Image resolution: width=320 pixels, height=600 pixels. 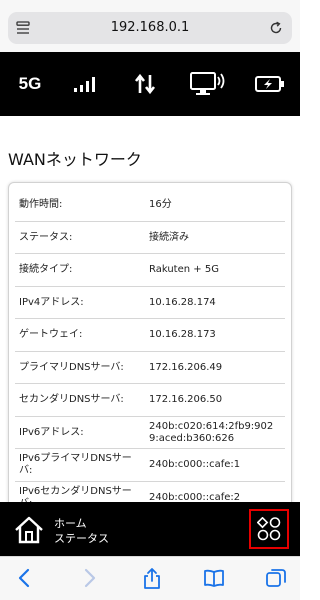 What do you see at coordinates (169, 237) in the screenshot?
I see `row-value: 接続済み` at bounding box center [169, 237].